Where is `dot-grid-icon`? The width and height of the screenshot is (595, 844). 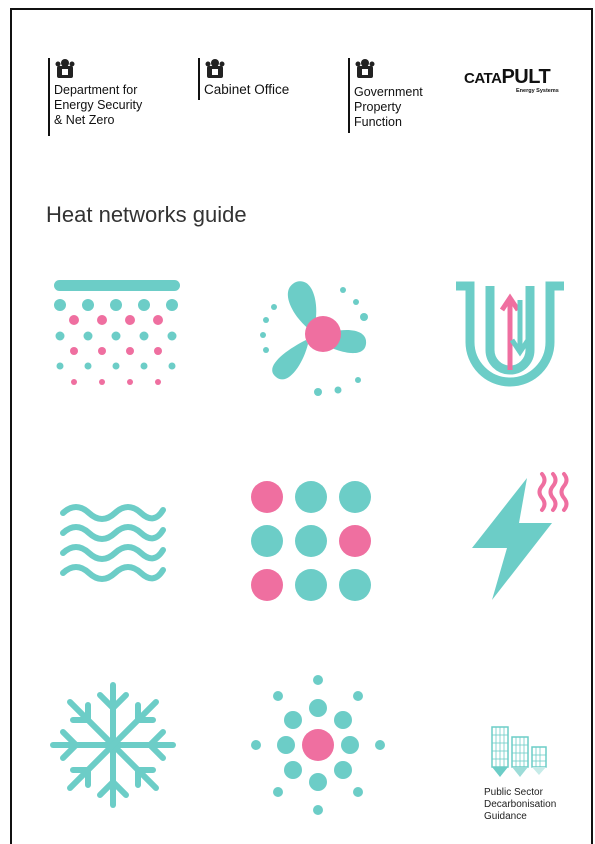
dot-grid-icon is located at coordinates (311, 541).